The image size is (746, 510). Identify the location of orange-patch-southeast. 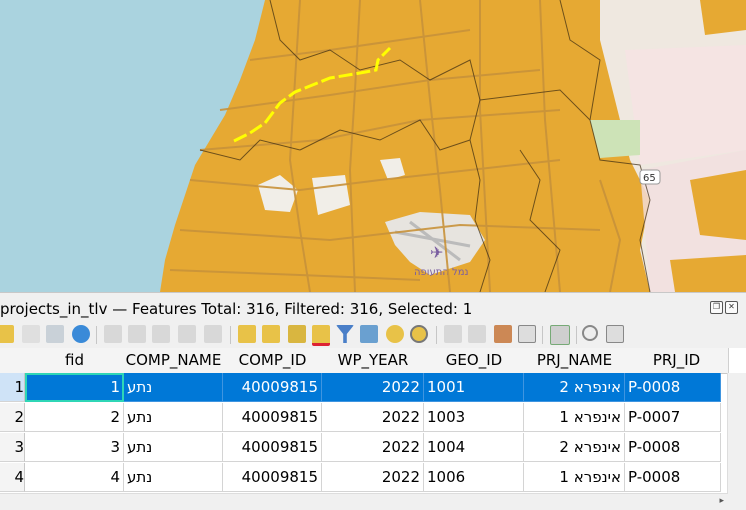
(708, 273).